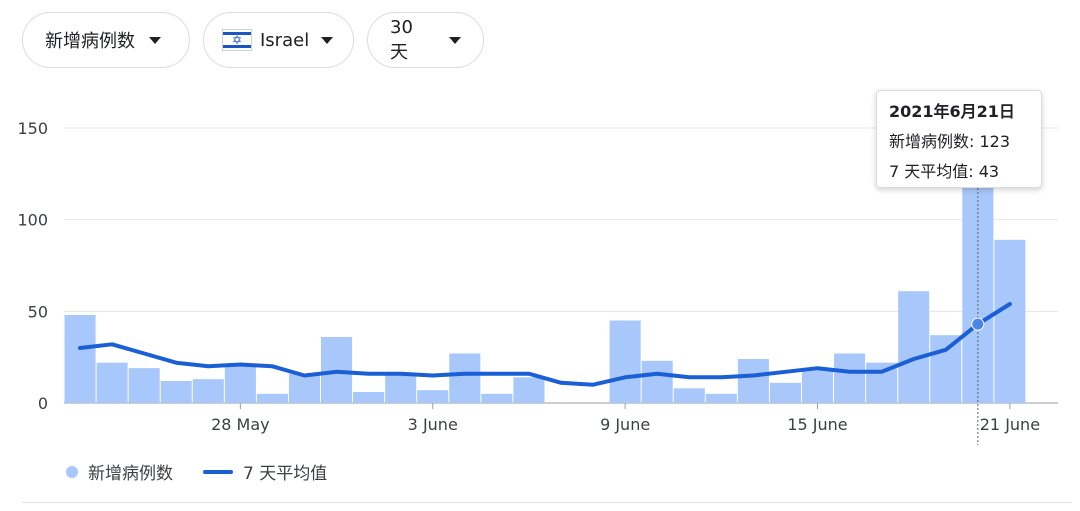 The width and height of the screenshot is (1080, 511). What do you see at coordinates (817, 424) in the screenshot?
I see `x-tick-label: 15 June` at bounding box center [817, 424].